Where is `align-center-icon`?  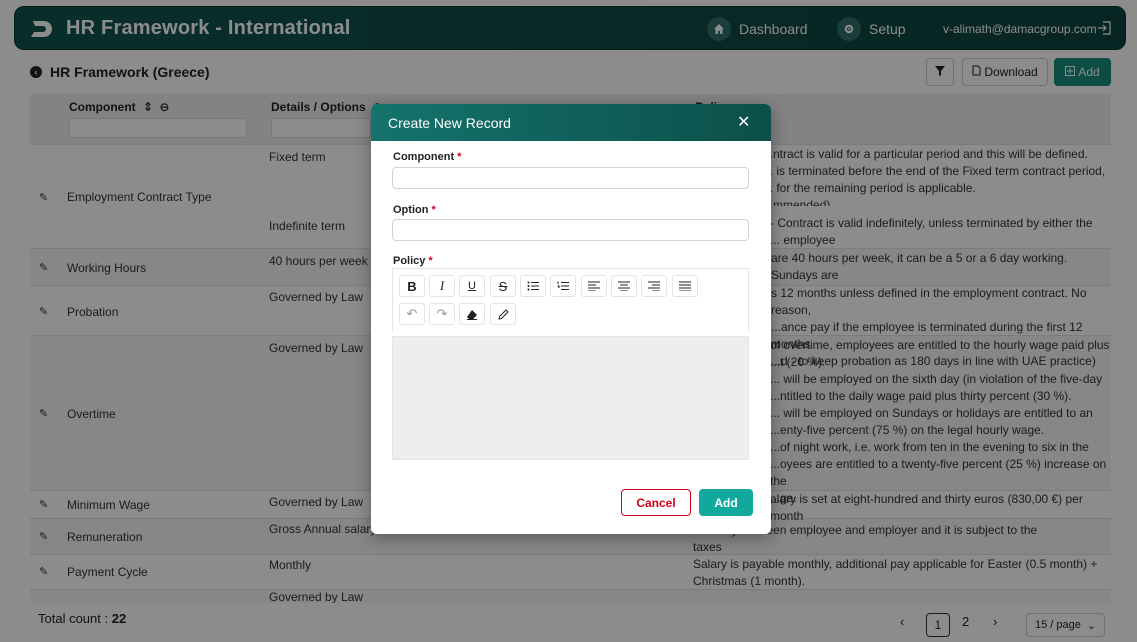 align-center-icon is located at coordinates (624, 286).